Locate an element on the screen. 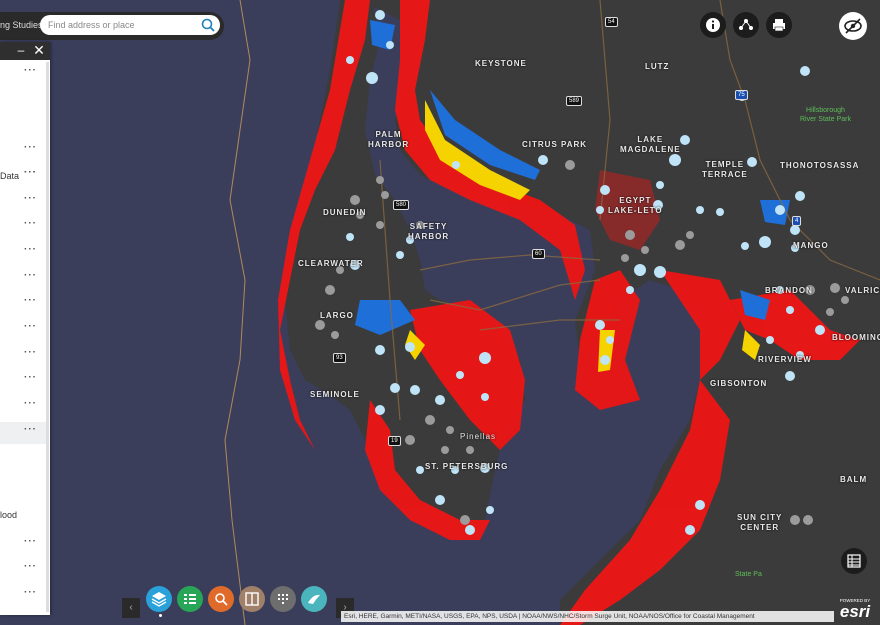 This screenshot has height=625, width=880. place-label: THONOTOSASSA is located at coordinates (820, 165).